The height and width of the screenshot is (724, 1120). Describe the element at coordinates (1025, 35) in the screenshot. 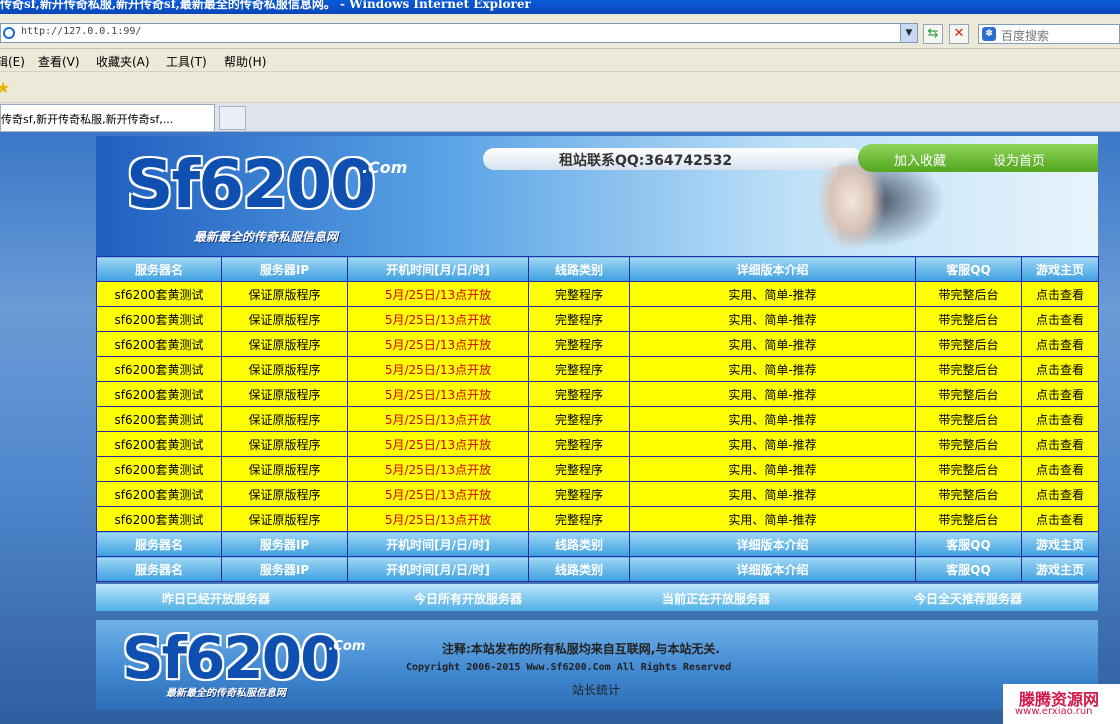

I see `search-placeholder: 百度搜索` at that location.